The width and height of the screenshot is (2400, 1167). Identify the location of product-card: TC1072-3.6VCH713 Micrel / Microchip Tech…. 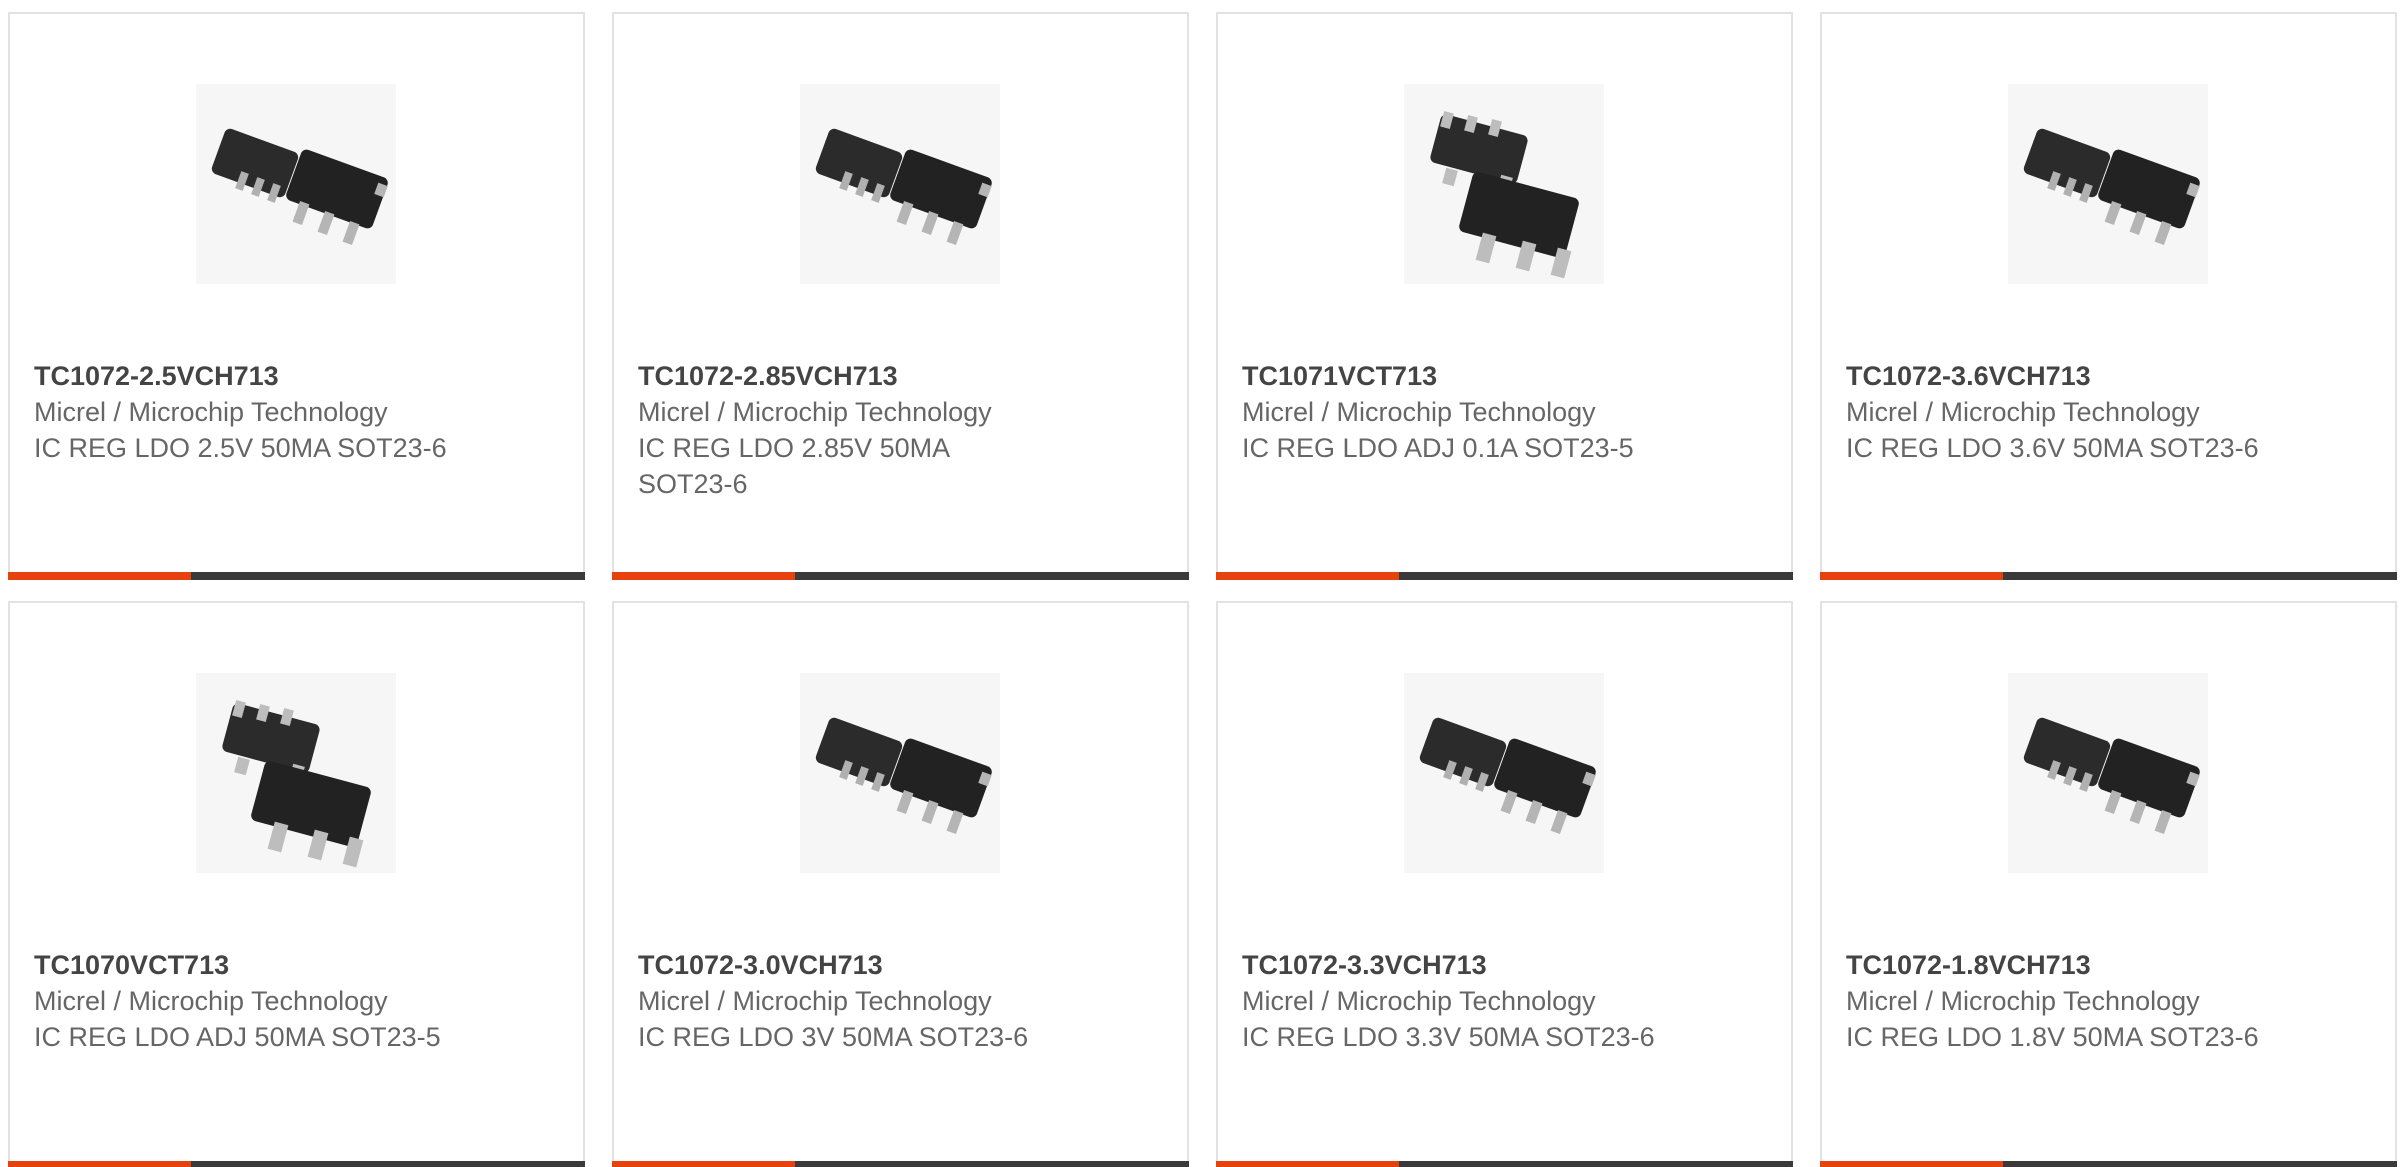
(2108, 296).